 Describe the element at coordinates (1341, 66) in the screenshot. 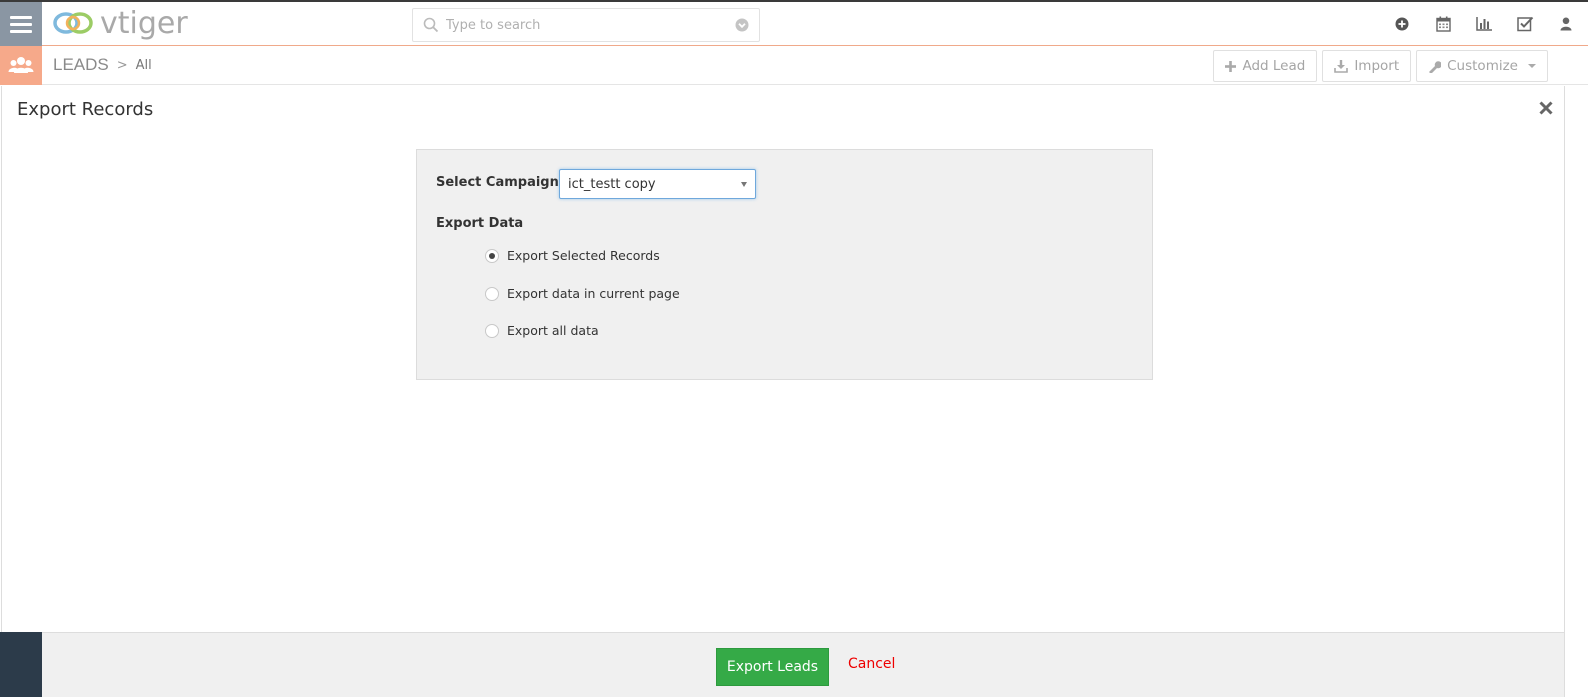

I see `download-icon` at that location.